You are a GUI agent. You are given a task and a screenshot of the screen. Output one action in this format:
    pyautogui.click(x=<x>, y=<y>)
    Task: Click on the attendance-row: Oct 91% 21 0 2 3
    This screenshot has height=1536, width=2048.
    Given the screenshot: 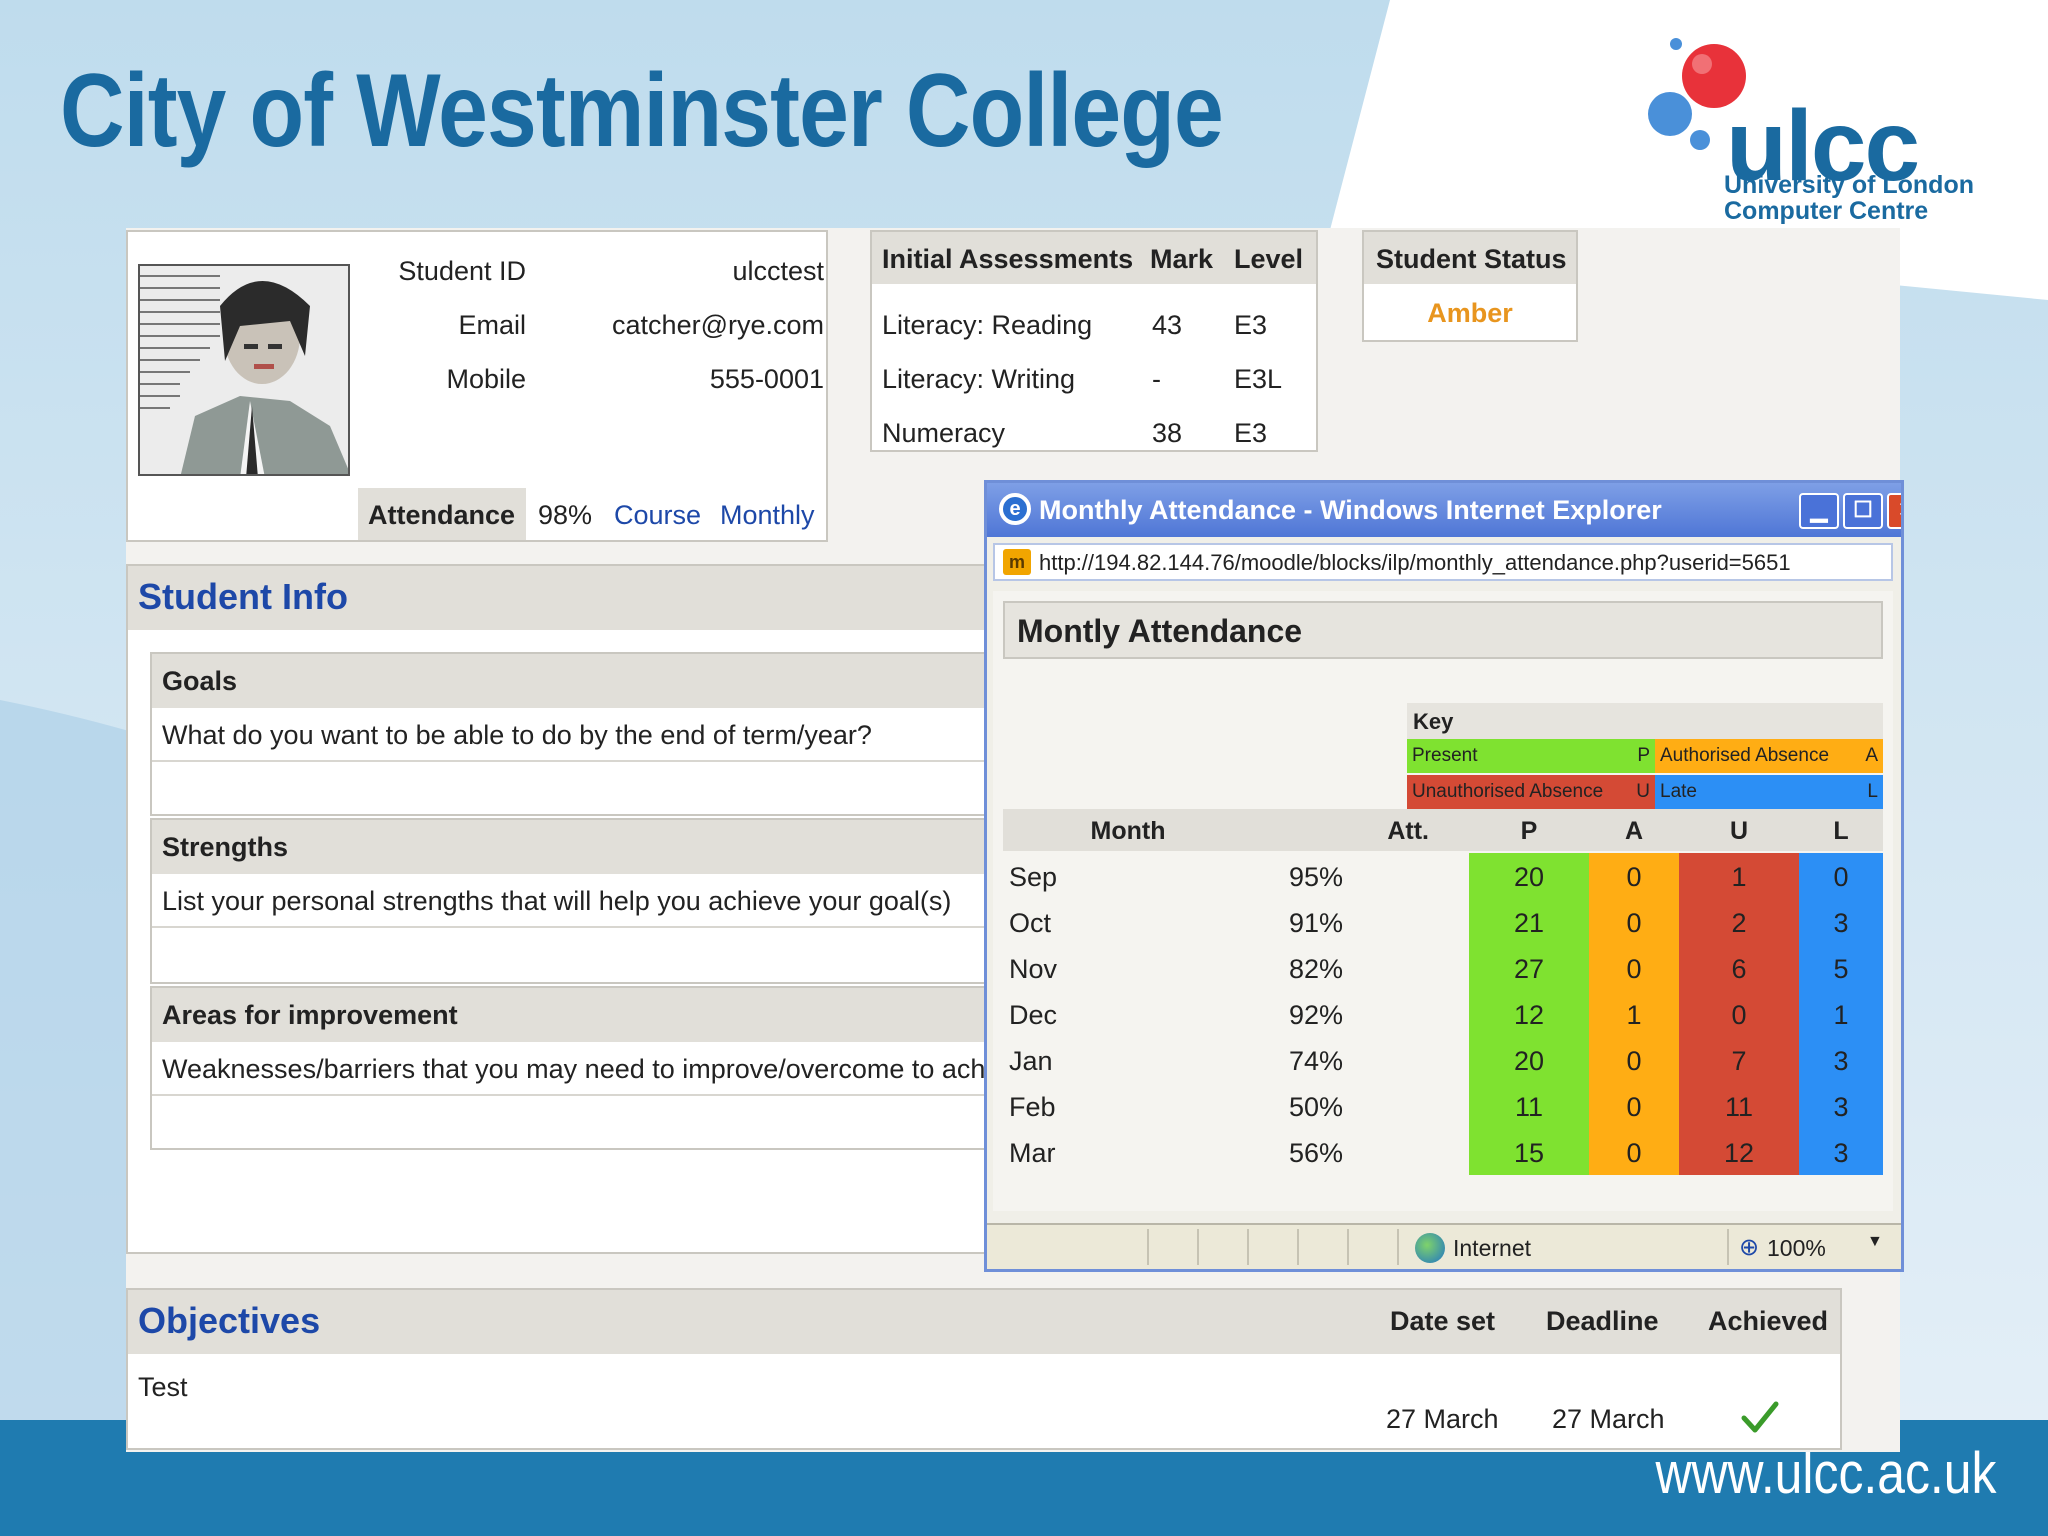 What is the action you would take?
    pyautogui.click(x=1443, y=922)
    